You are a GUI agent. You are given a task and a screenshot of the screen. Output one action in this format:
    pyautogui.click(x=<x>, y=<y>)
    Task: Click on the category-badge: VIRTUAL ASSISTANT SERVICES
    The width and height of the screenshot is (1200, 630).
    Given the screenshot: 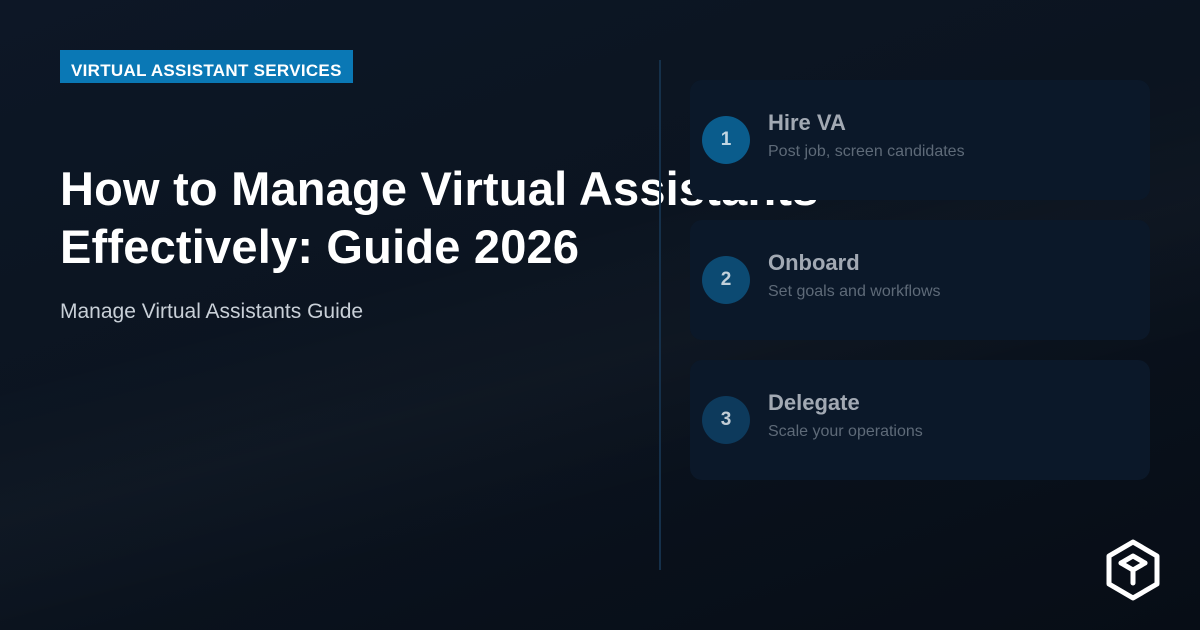 What is the action you would take?
    pyautogui.click(x=206, y=66)
    